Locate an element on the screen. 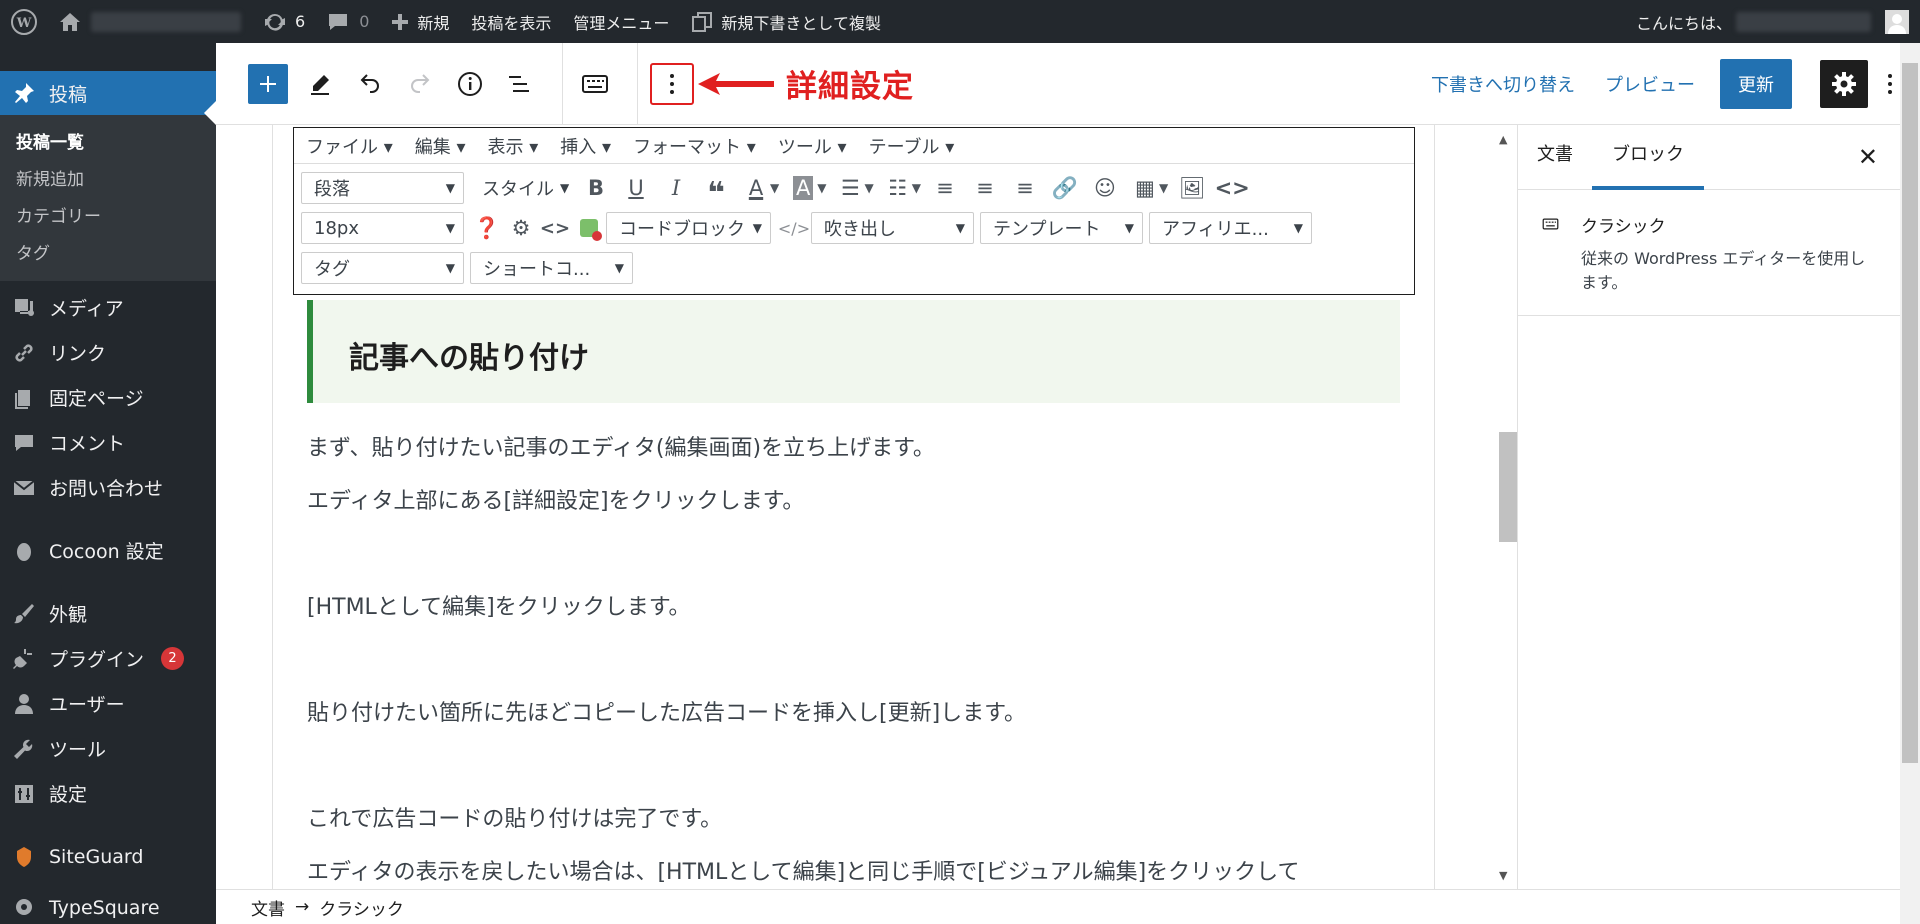 The image size is (1920, 924). account-link: こんにちは、 is located at coordinates (1772, 21).